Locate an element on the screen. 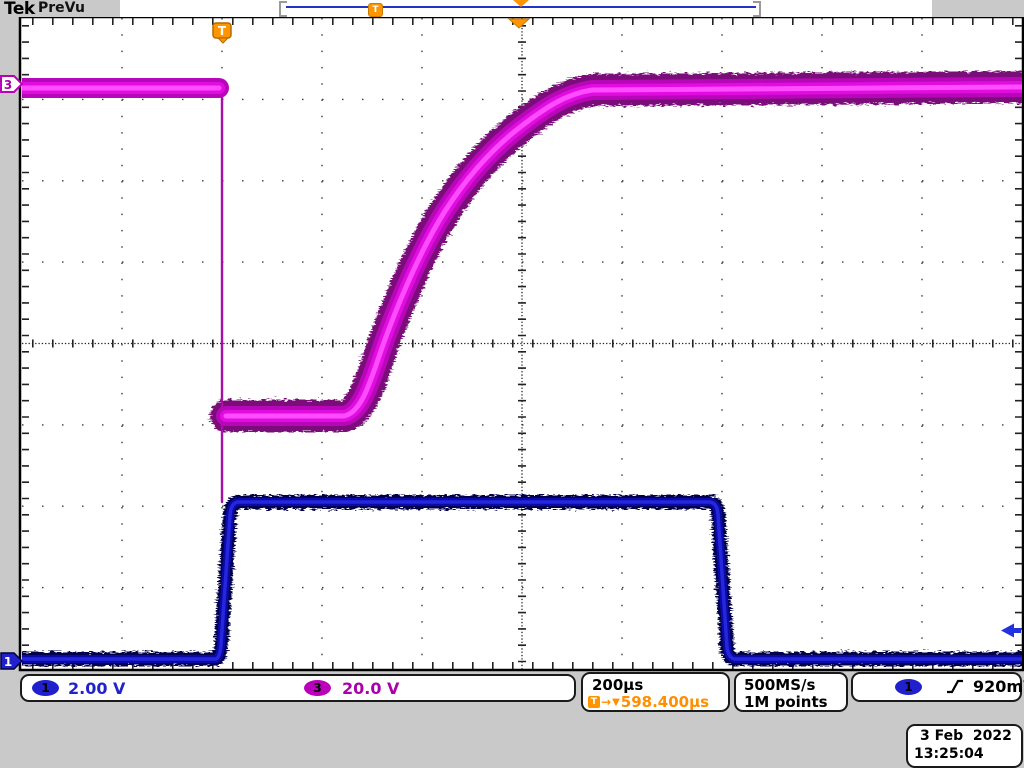  trigger-source-badge: 1 is located at coordinates (908, 687).